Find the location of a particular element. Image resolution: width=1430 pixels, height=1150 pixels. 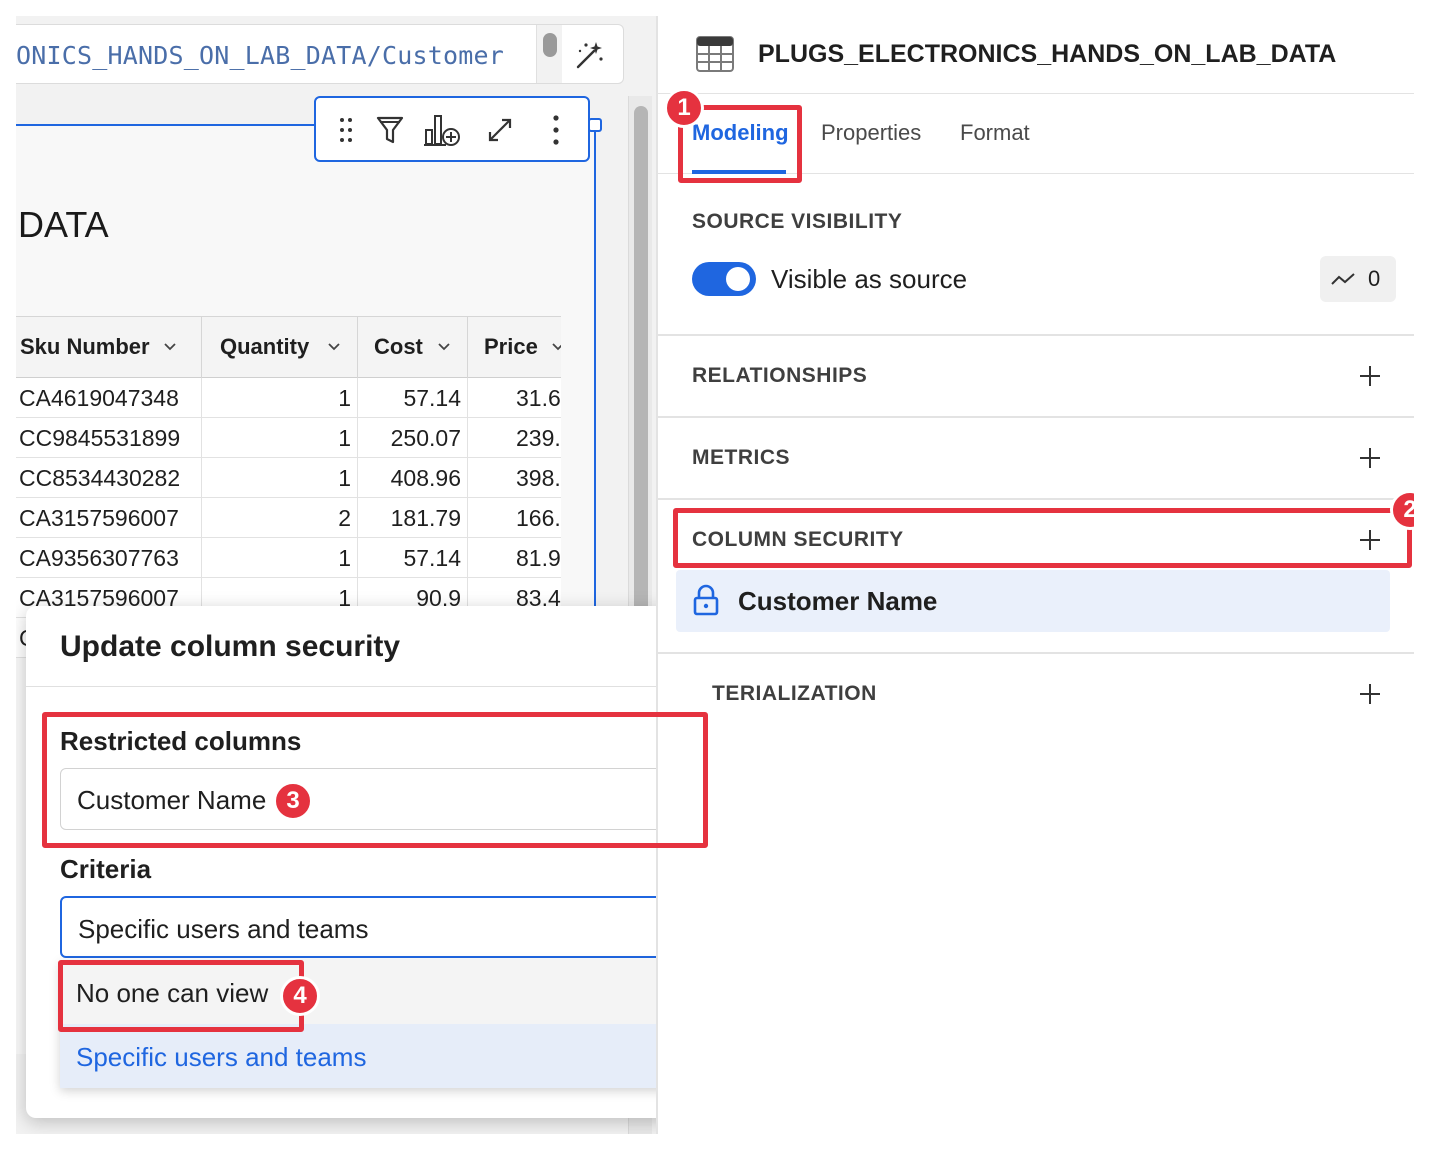

table-cell: 31.6 is located at coordinates (514, 398).